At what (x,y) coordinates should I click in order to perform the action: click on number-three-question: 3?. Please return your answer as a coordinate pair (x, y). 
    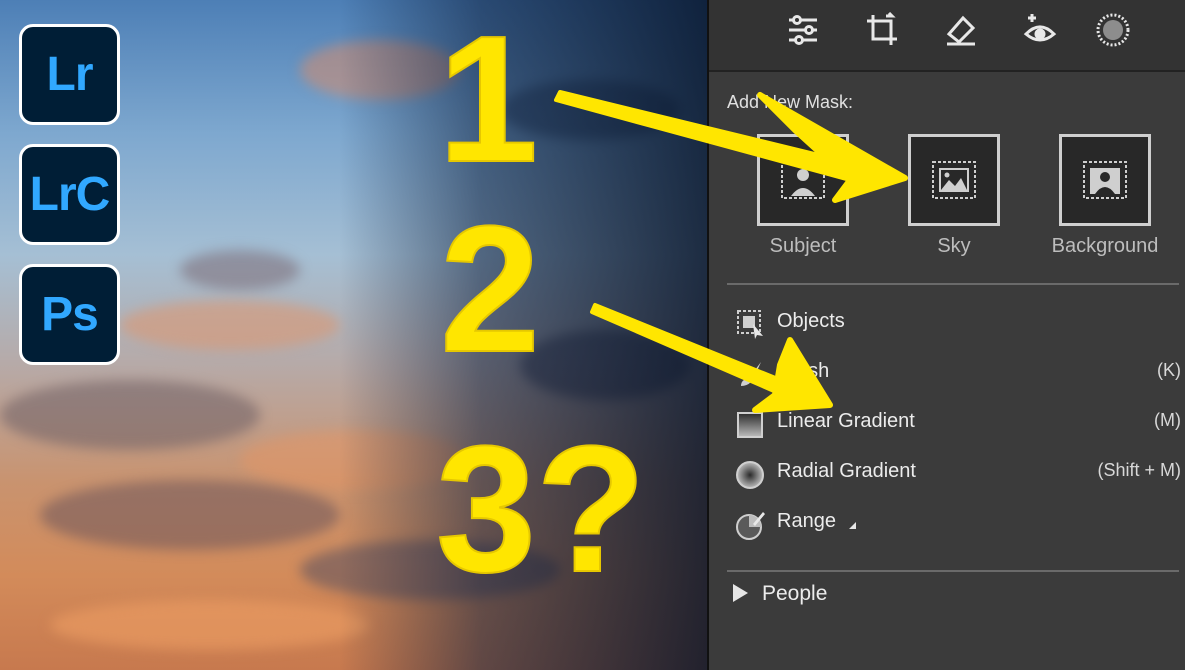
    Looking at the image, I should click on (541, 509).